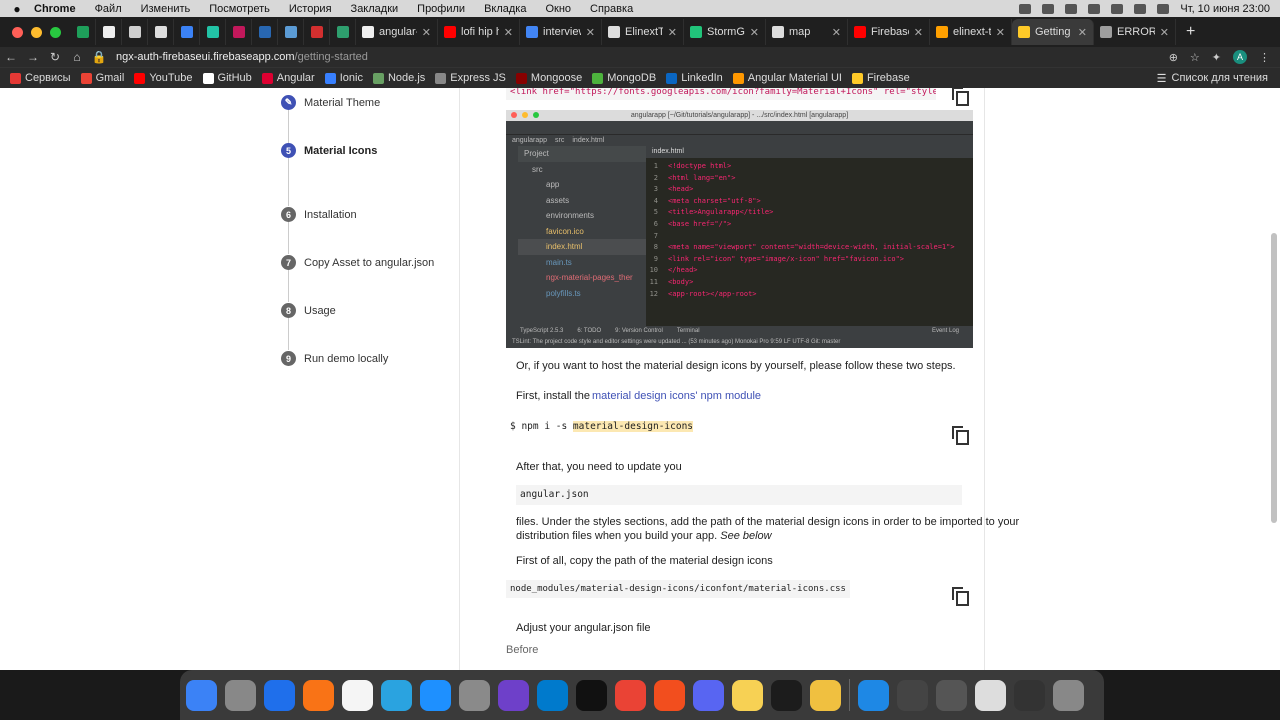 The width and height of the screenshot is (1280, 720). What do you see at coordinates (1274, 378) in the screenshot?
I see `page-scrollbar` at bounding box center [1274, 378].